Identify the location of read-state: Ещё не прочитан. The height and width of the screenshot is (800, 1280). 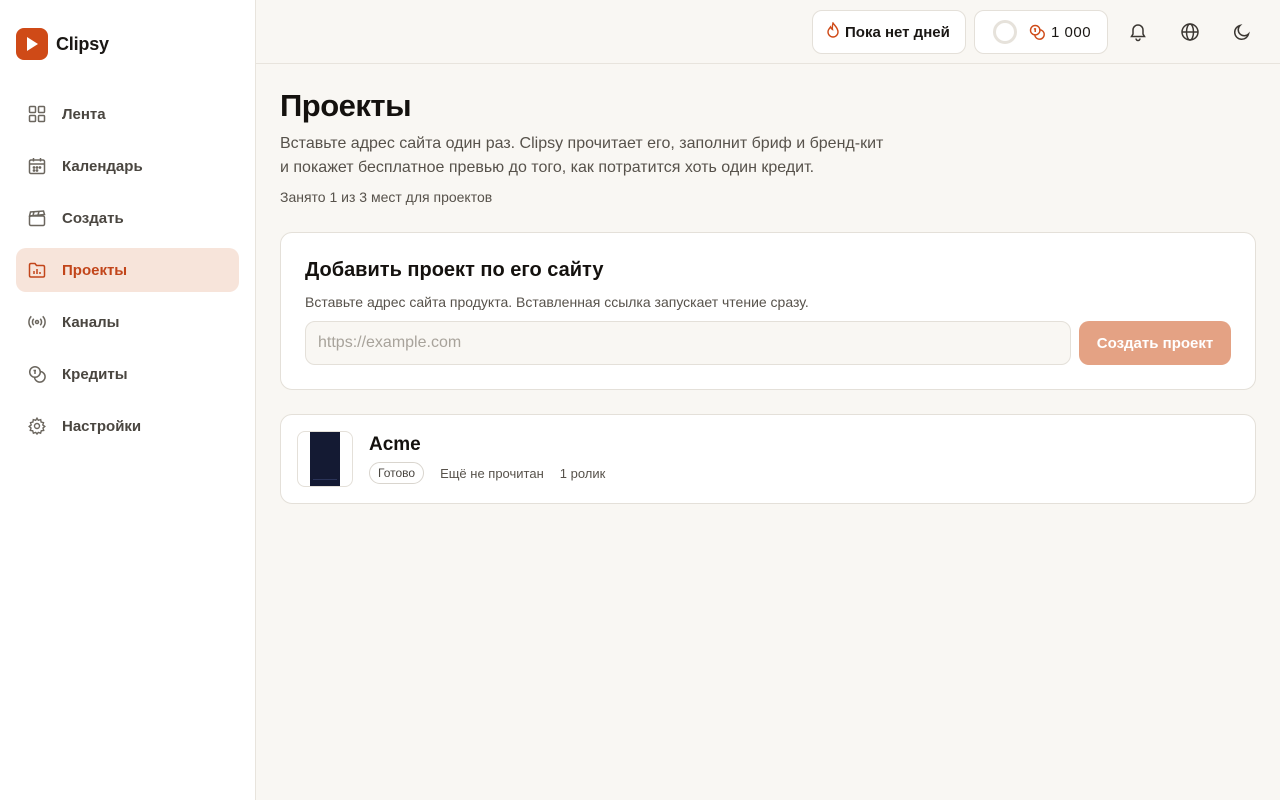
(492, 473).